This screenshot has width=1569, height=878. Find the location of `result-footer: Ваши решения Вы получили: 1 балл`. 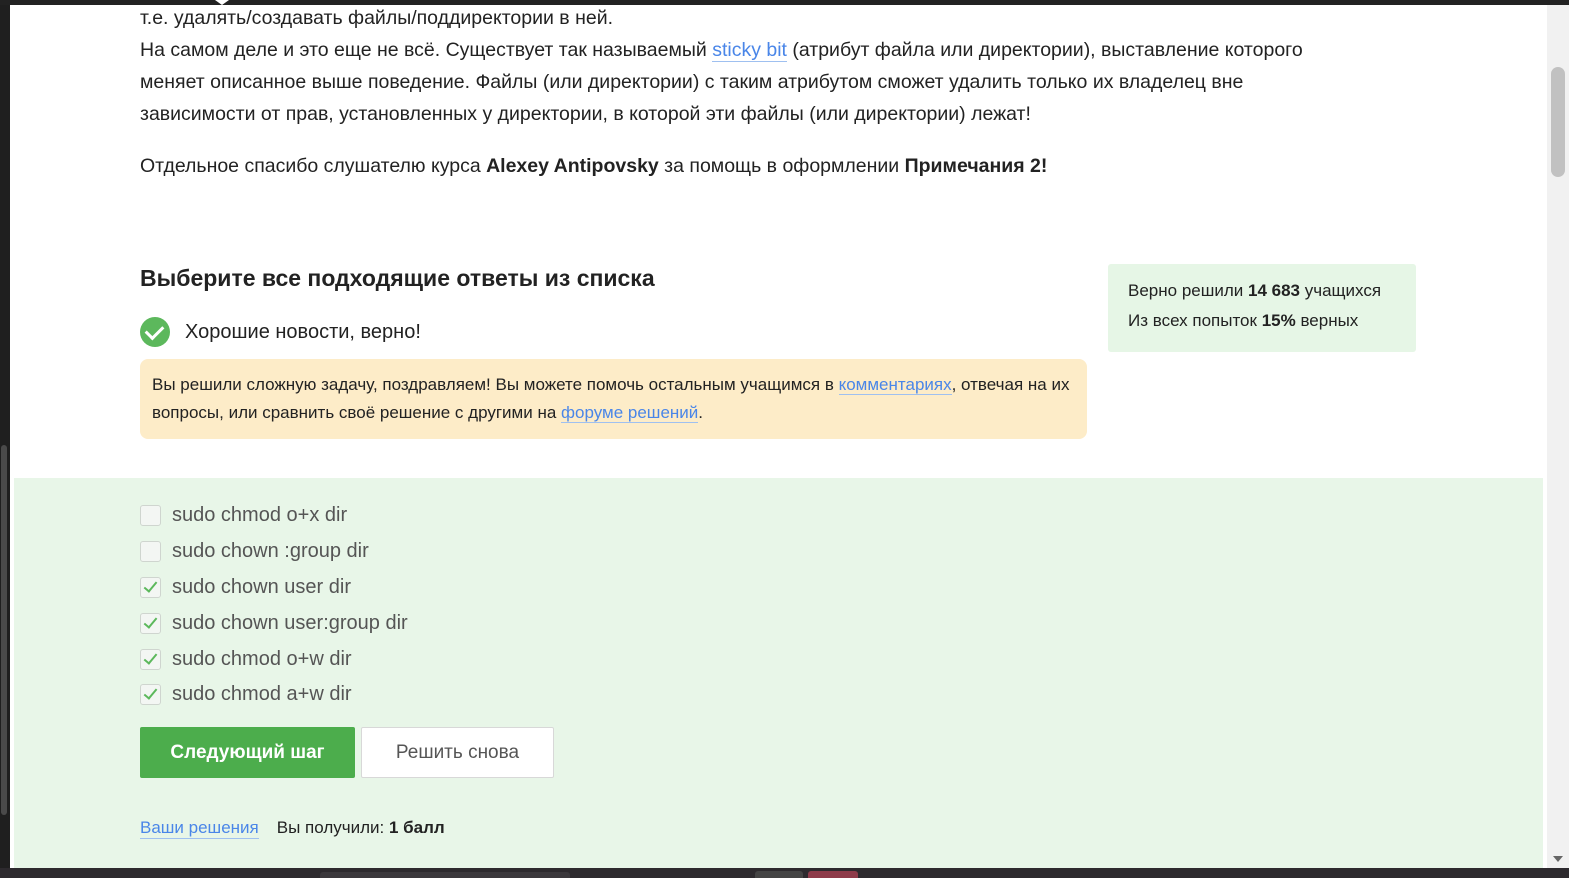

result-footer: Ваши решения Вы получили: 1 балл is located at coordinates (292, 828).